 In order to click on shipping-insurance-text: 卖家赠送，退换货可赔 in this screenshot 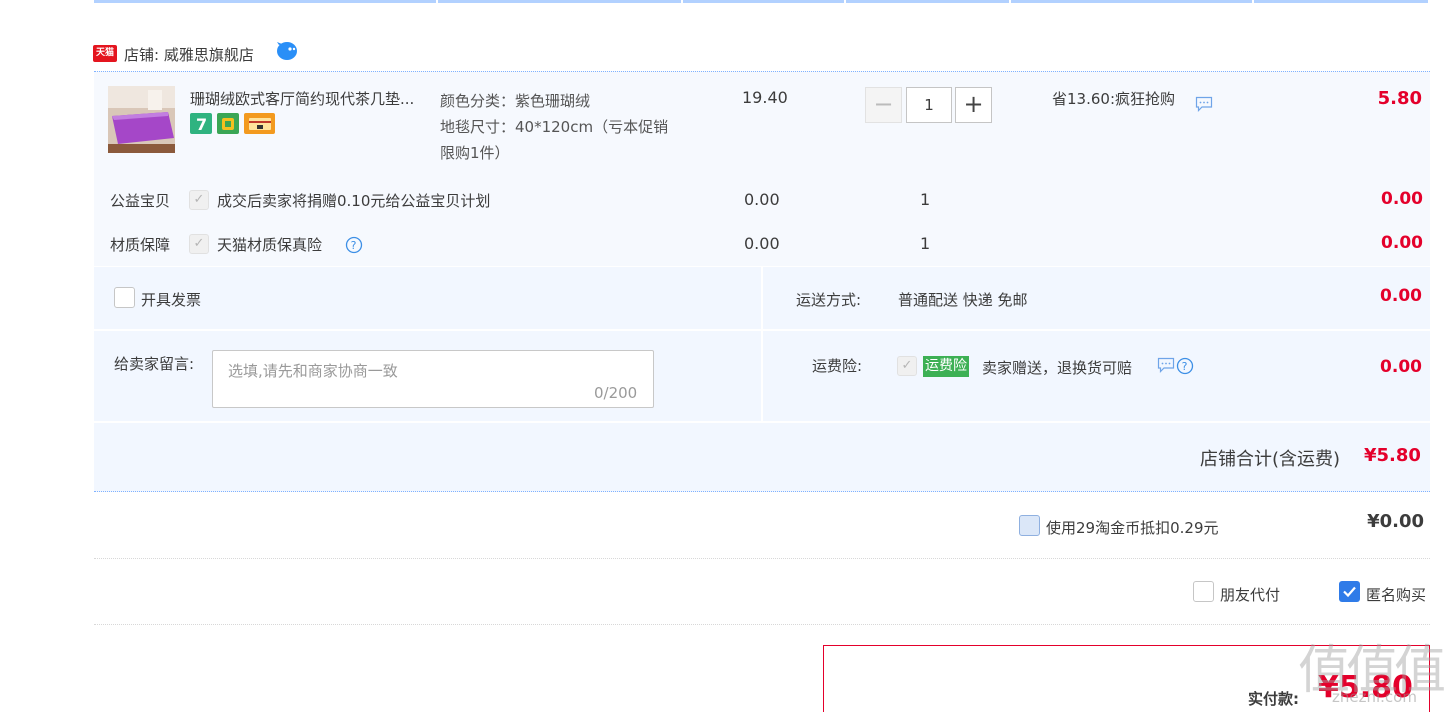, I will do `click(1057, 368)`.